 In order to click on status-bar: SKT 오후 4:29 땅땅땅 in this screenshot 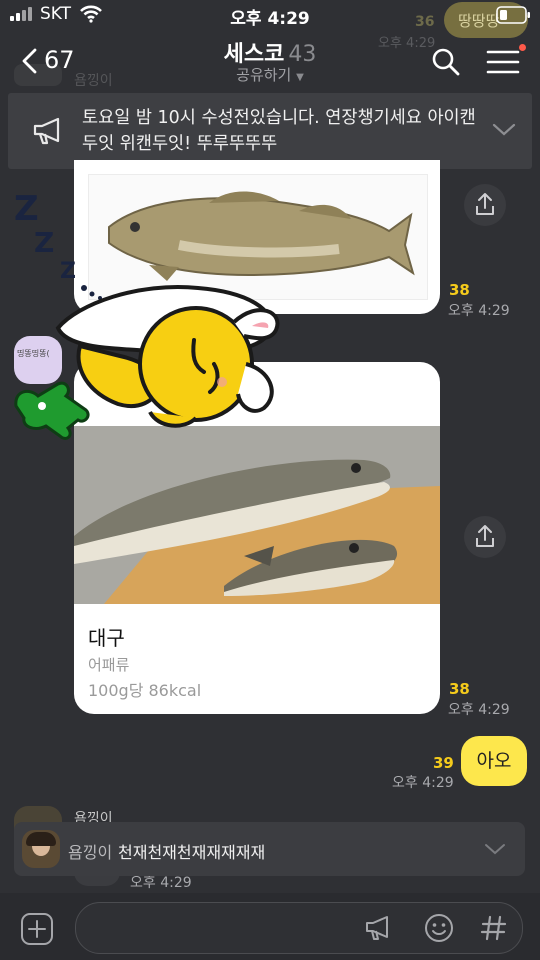, I will do `click(270, 19)`.